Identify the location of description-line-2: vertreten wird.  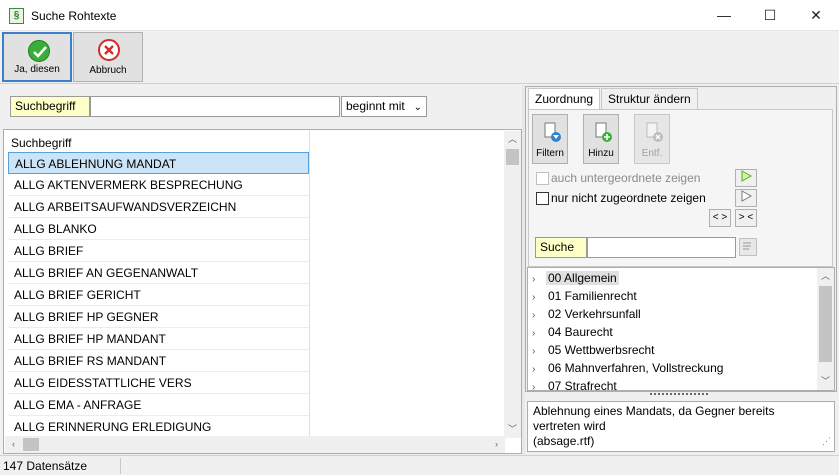
(569, 426).